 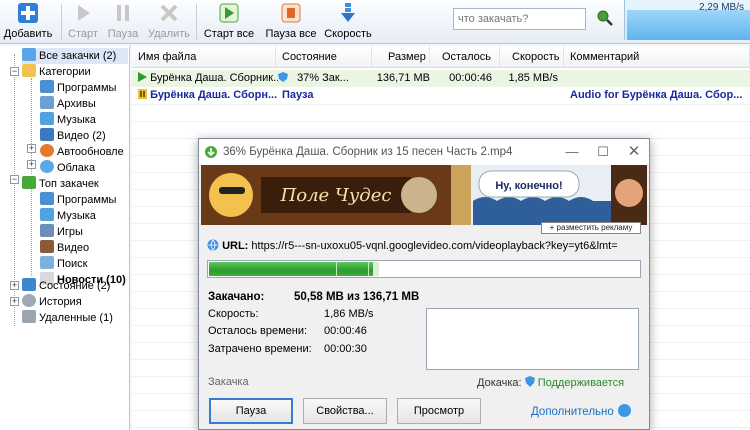 What do you see at coordinates (357, 297) in the screenshot?
I see `downloaded-value: 50,58 MB из 136,71 MB` at bounding box center [357, 297].